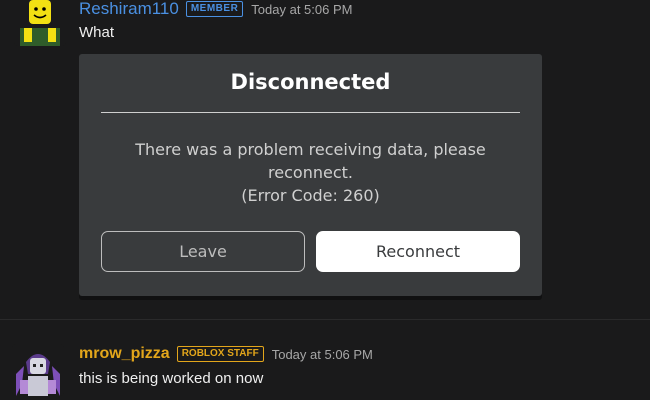 This screenshot has width=650, height=400. I want to click on message-header: Reshiram110 MEMBER Today at 5:06 PM, so click(215, 9).